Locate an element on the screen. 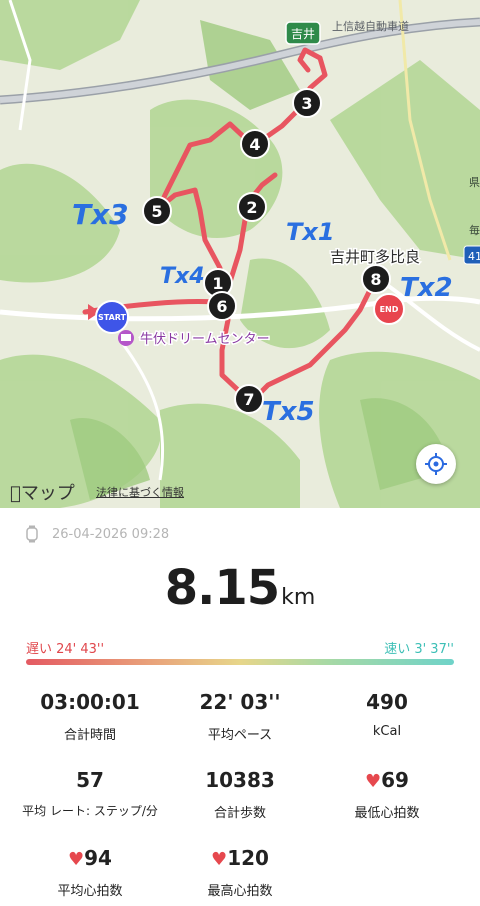  start-marker: START is located at coordinates (112, 317).